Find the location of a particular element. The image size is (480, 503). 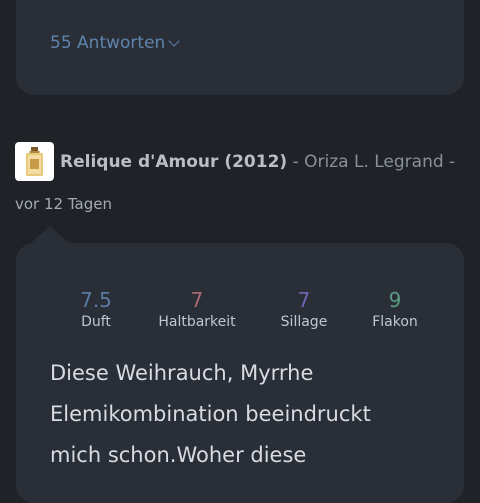

review-text-line: Diese Weihrauch, Myrrhe is located at coordinates (182, 373).